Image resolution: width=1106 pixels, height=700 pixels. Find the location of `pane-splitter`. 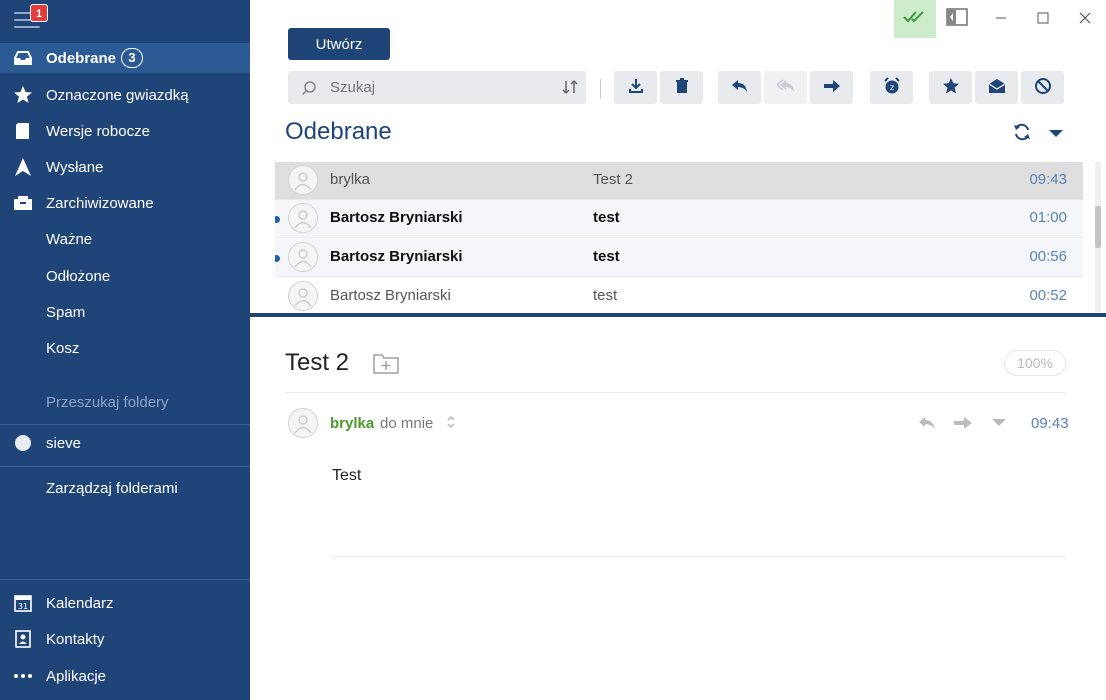

pane-splitter is located at coordinates (678, 315).